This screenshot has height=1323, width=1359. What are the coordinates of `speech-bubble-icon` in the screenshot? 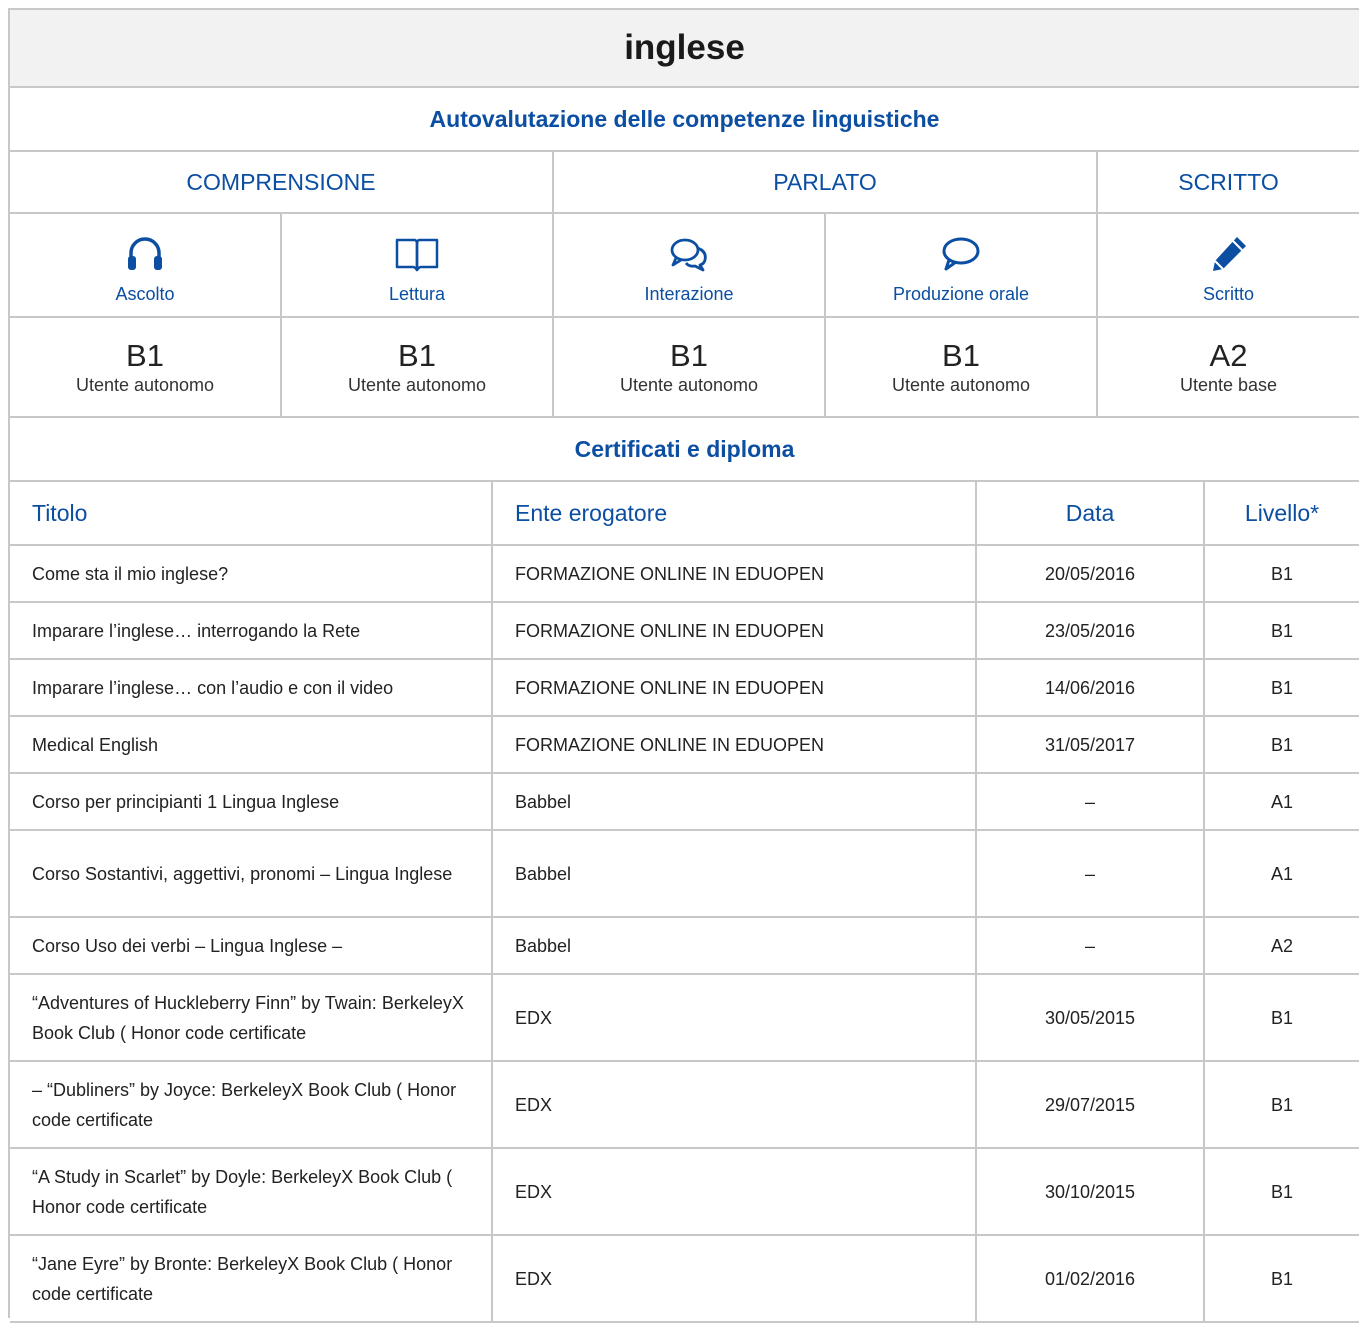 It's located at (961, 254).